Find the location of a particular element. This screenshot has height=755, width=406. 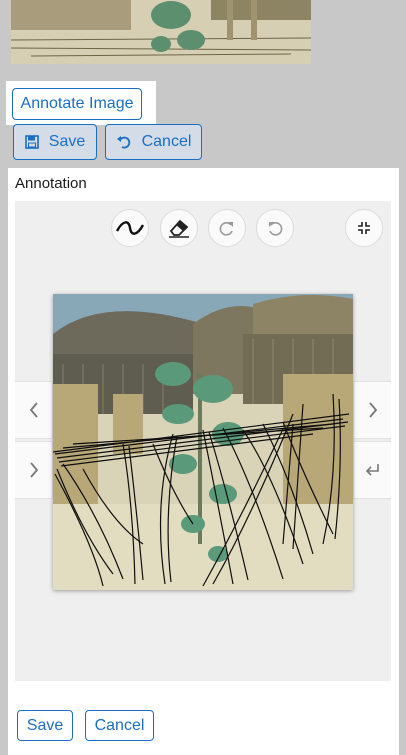

chevron-left-icon is located at coordinates (33, 410).